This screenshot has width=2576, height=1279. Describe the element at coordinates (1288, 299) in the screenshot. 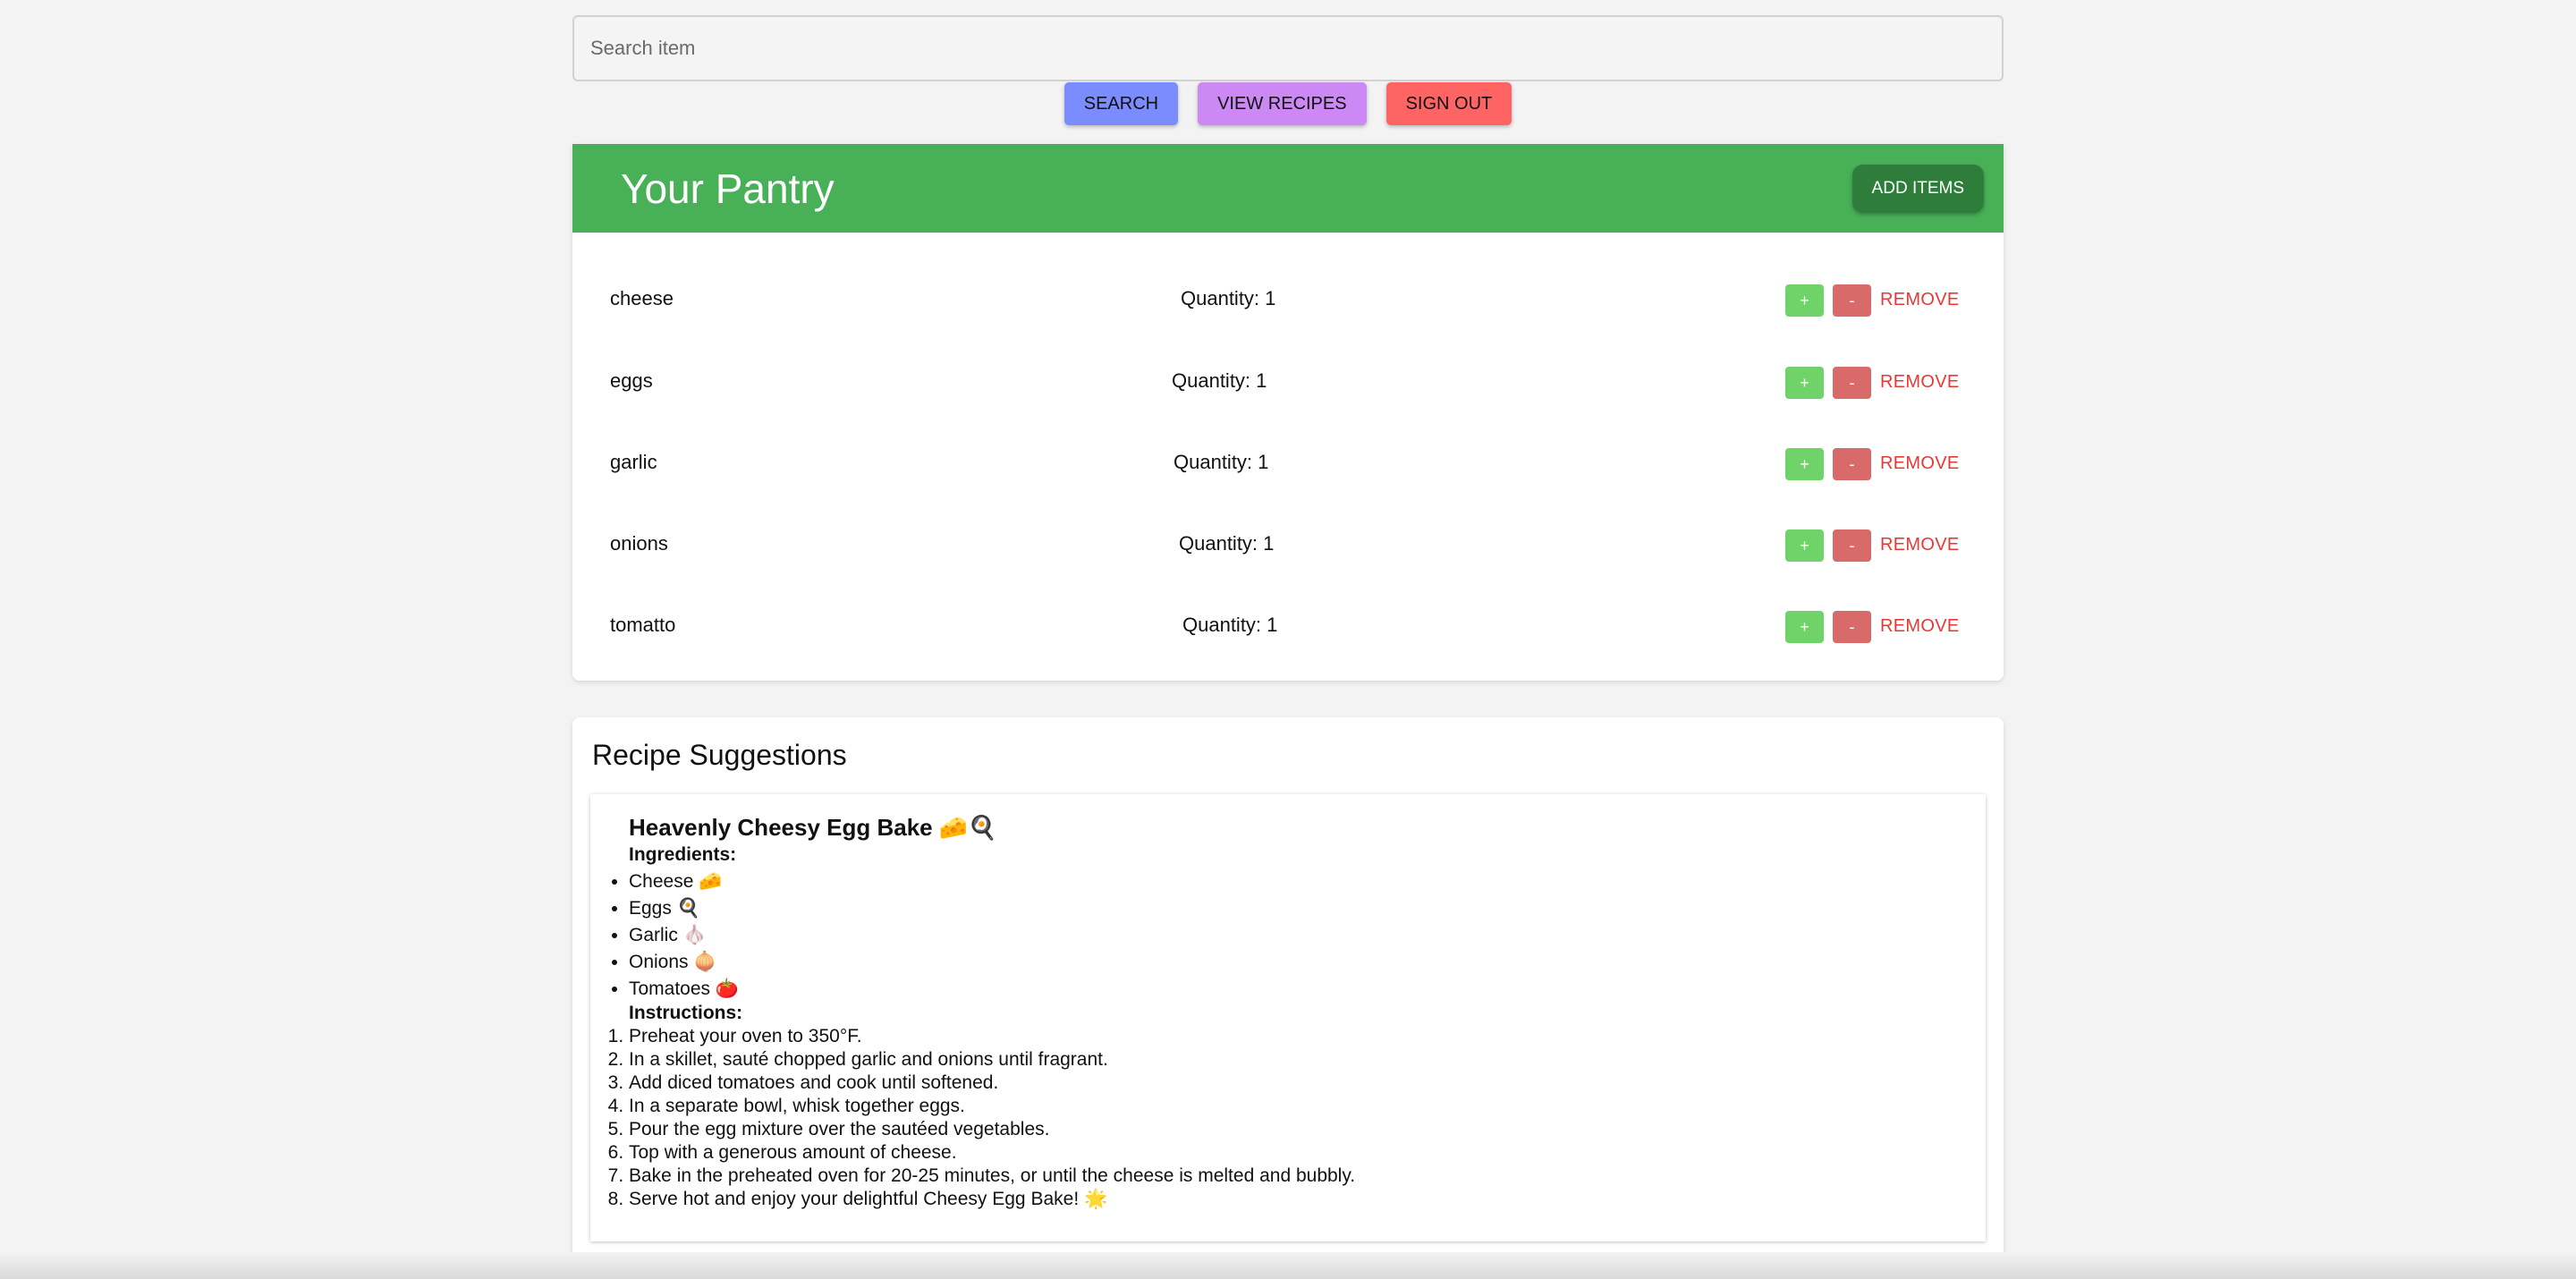

I see `pantry-item-row: cheese Quantity: 1 + - REMOVE` at that location.